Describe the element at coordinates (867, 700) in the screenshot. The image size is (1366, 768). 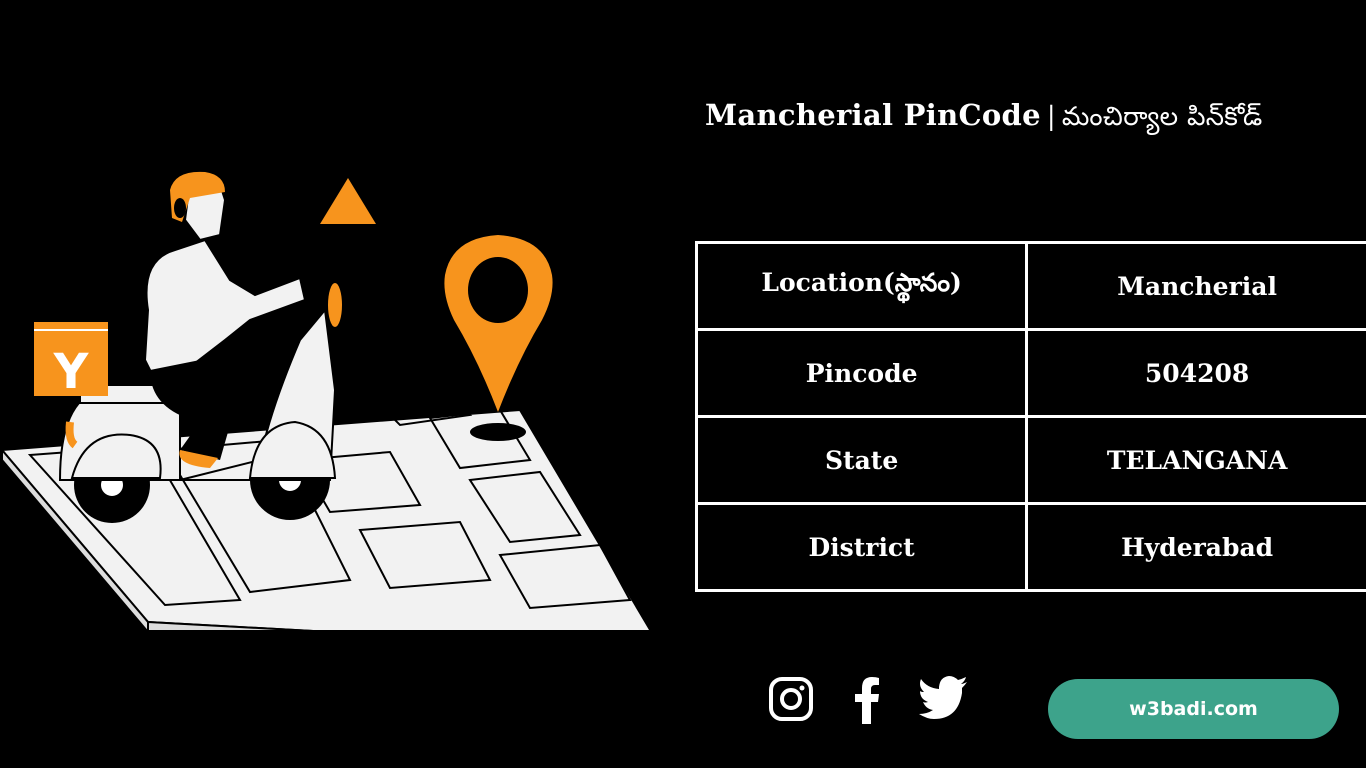
I see `facebook-icon` at that location.